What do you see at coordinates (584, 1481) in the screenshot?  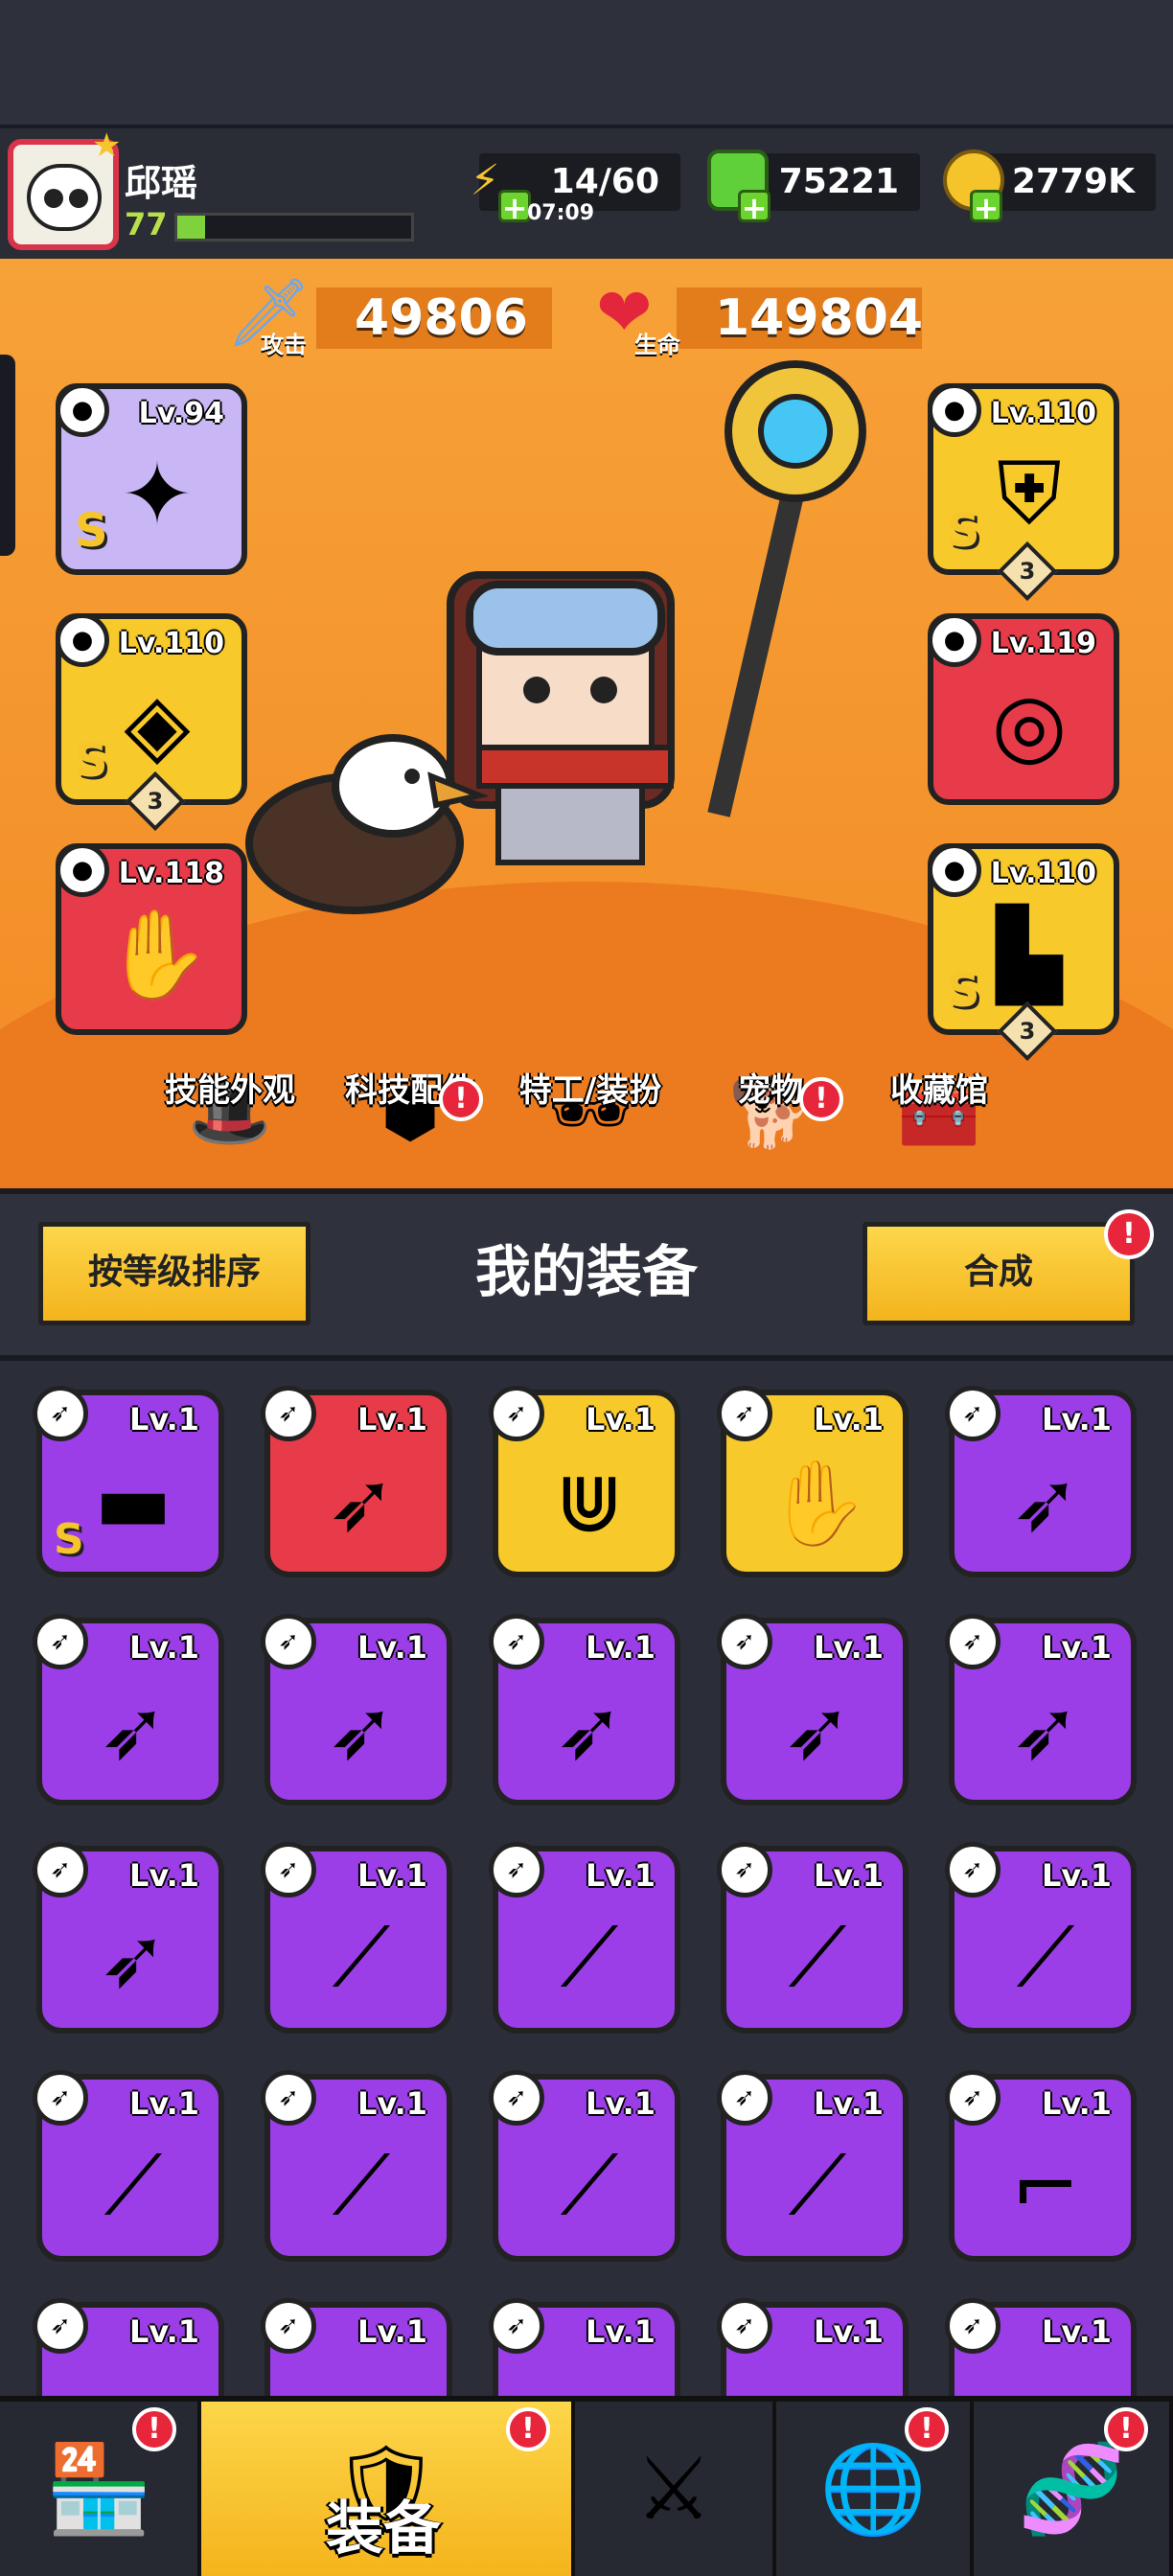 I see `inventory-item: ➶ Lv.1 ⋓` at bounding box center [584, 1481].